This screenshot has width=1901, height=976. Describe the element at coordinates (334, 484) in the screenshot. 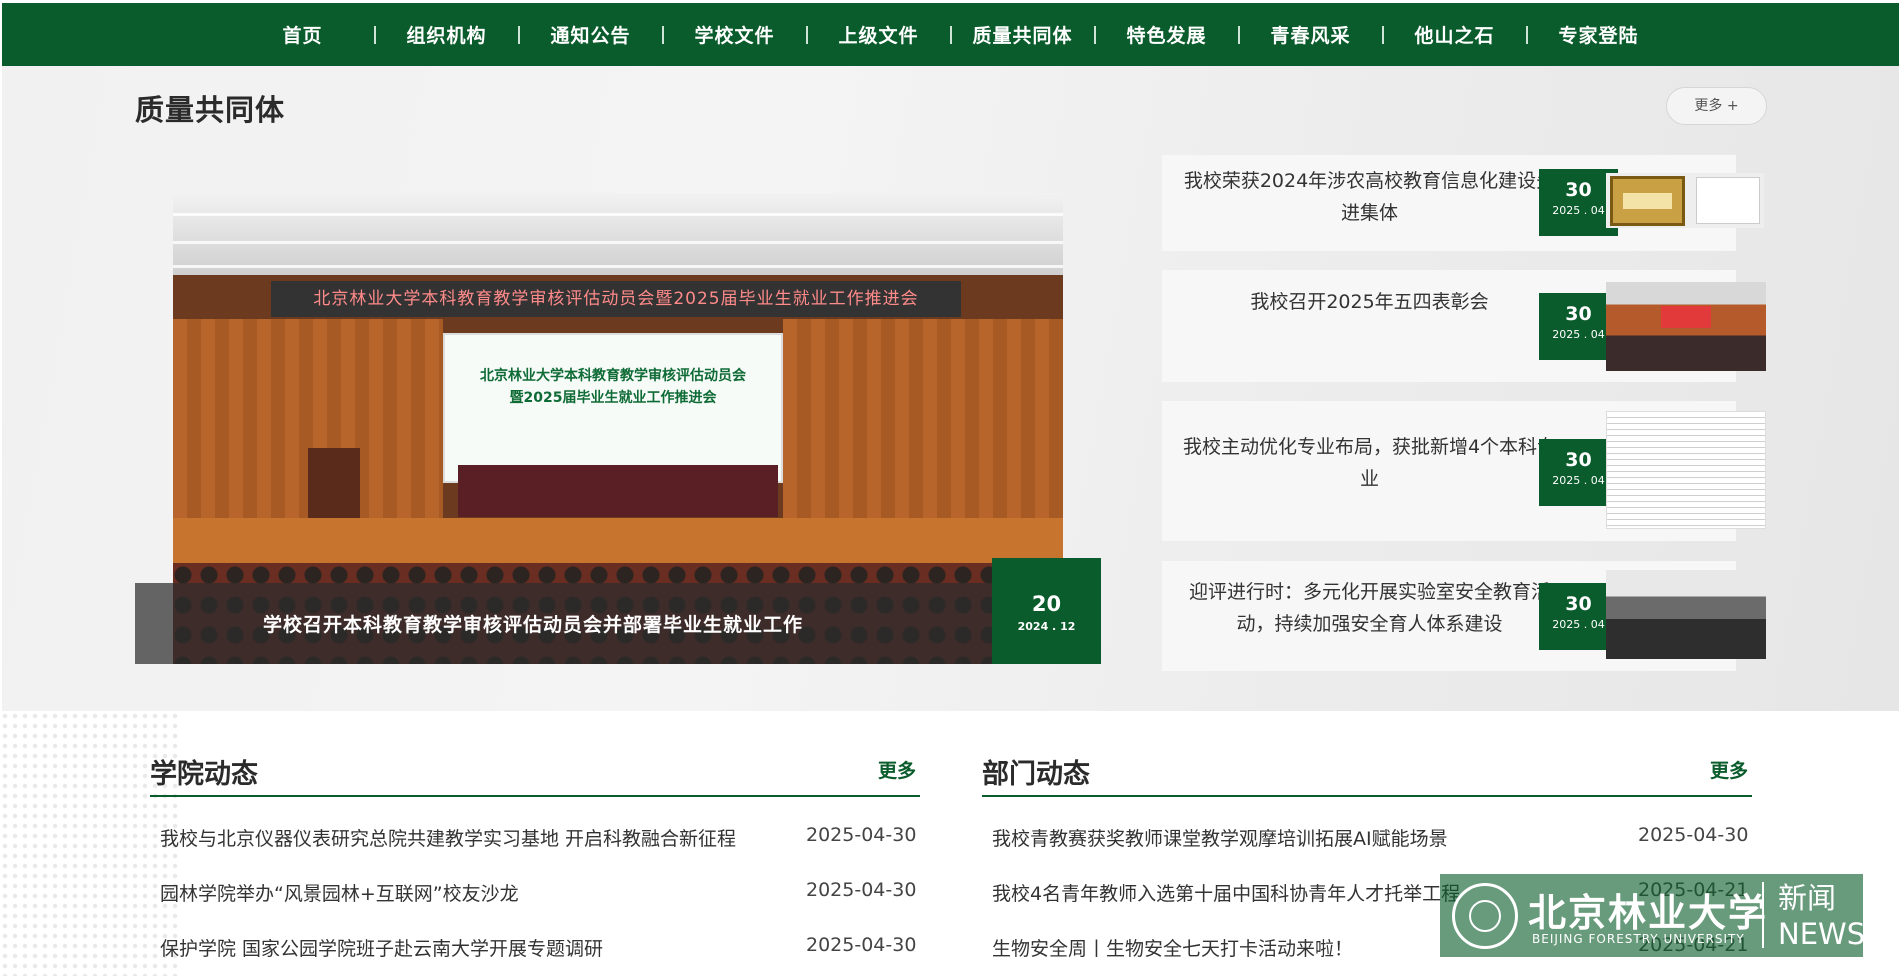

I see `podium` at that location.